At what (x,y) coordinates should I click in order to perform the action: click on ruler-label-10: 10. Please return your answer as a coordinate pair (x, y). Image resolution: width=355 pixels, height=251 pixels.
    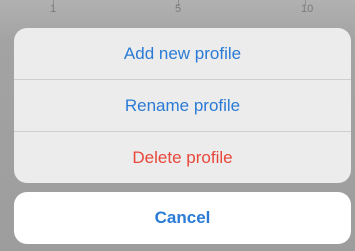
    Looking at the image, I should click on (307, 9).